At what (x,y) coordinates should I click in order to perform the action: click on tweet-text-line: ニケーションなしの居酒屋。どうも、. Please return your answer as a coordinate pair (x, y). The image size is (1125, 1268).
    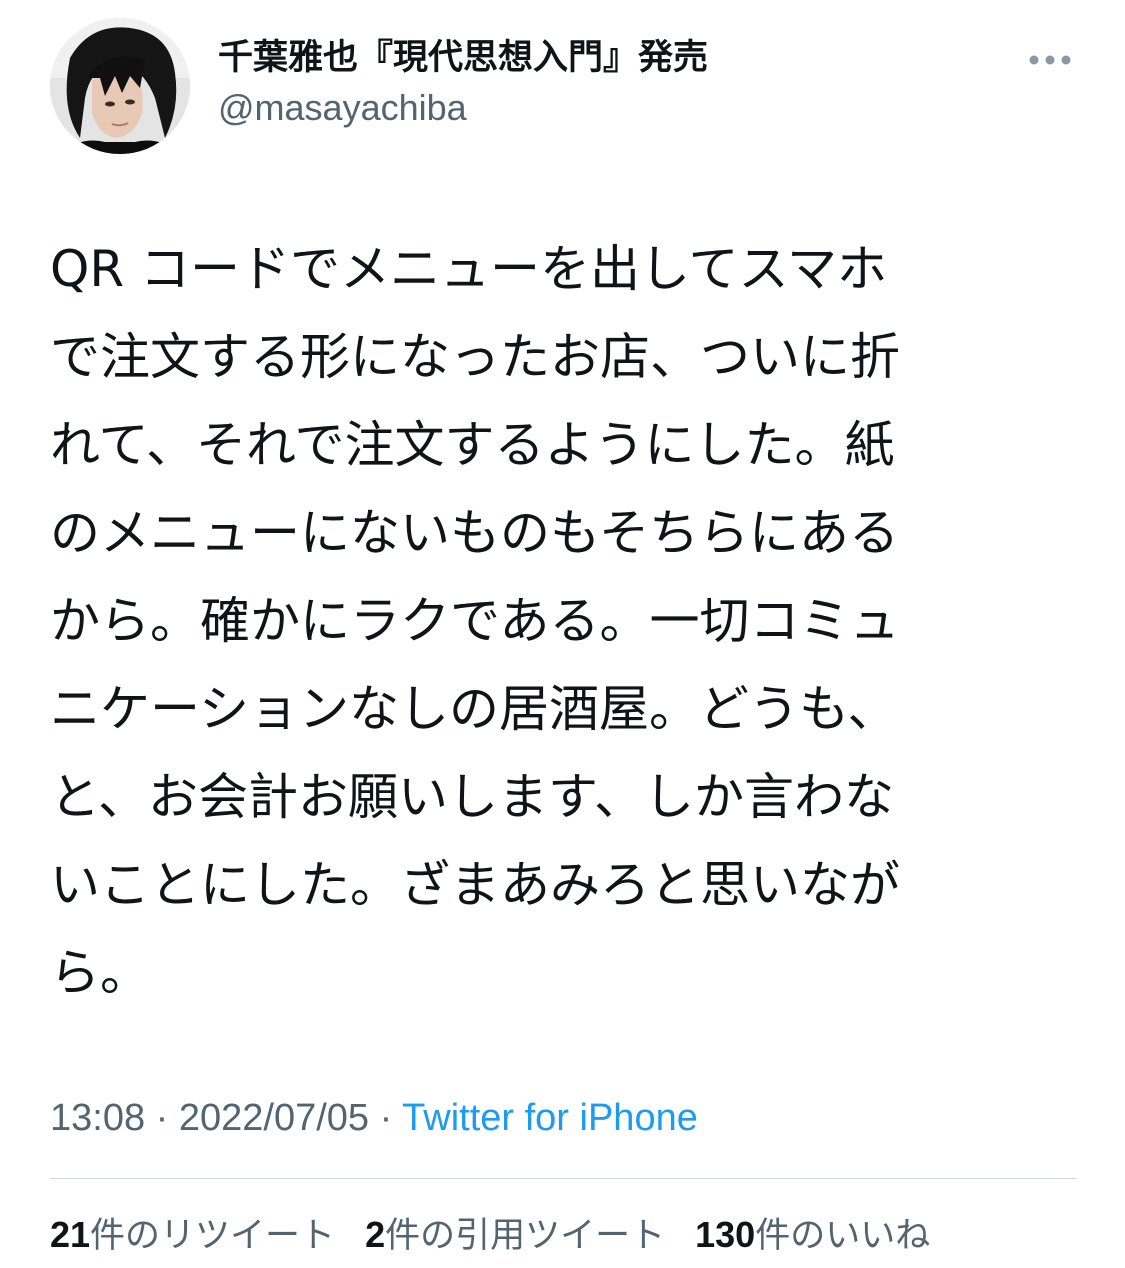
    Looking at the image, I should click on (474, 709).